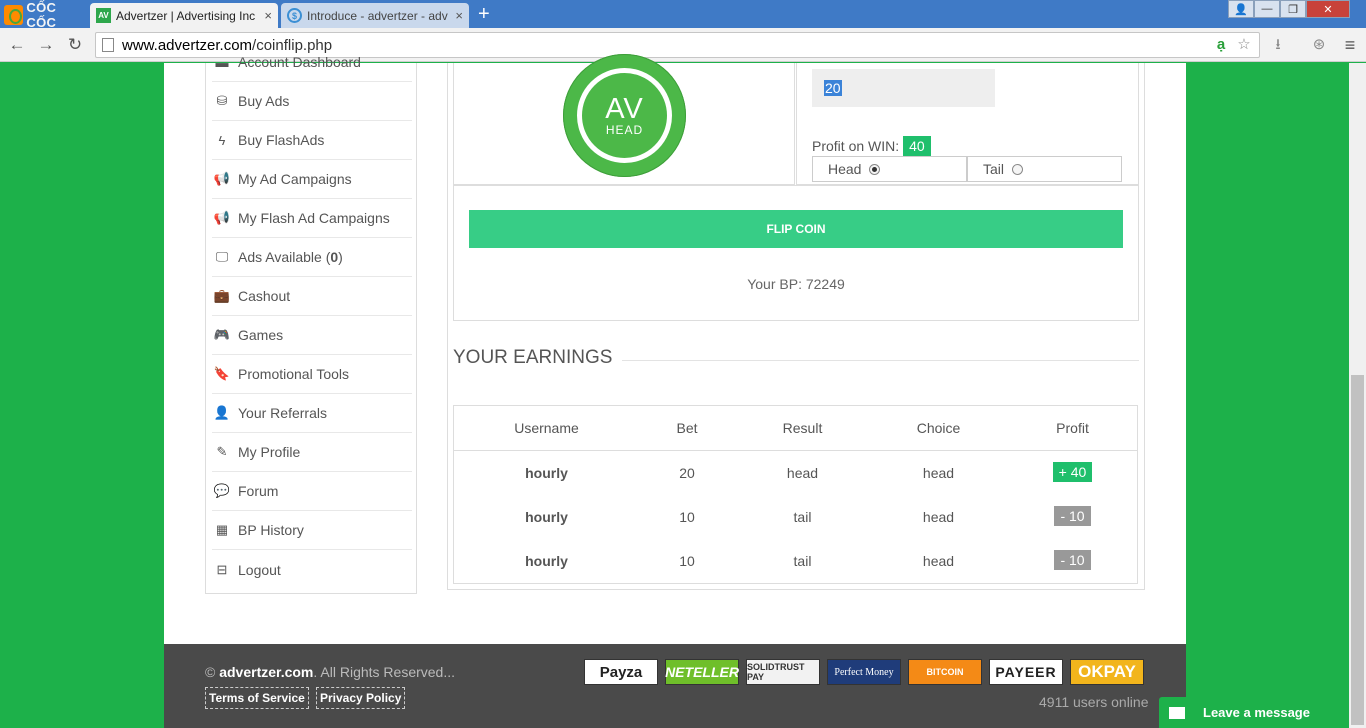 This screenshot has width=1366, height=728. I want to click on comments-icon: 💬, so click(222, 490).